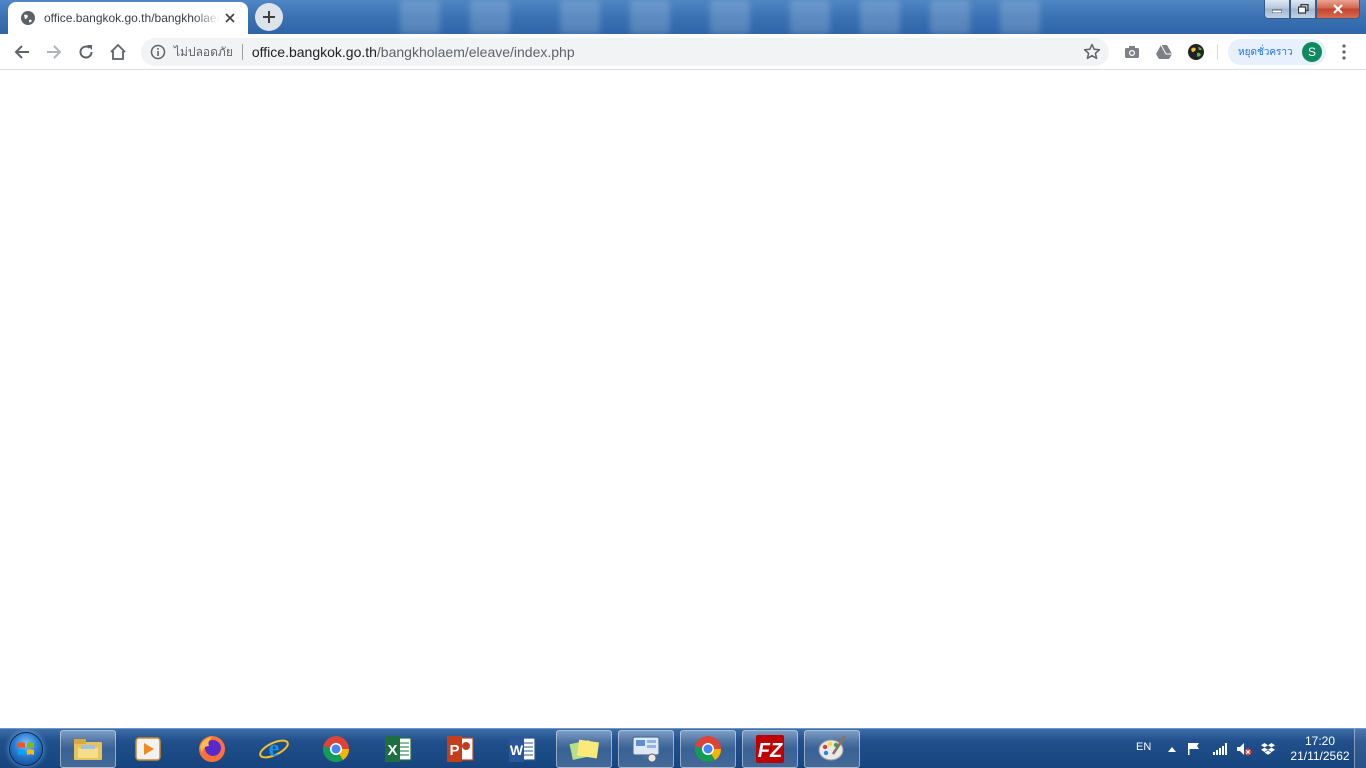 This screenshot has width=1366, height=768. I want to click on arrow-right-icon, so click(54, 52).